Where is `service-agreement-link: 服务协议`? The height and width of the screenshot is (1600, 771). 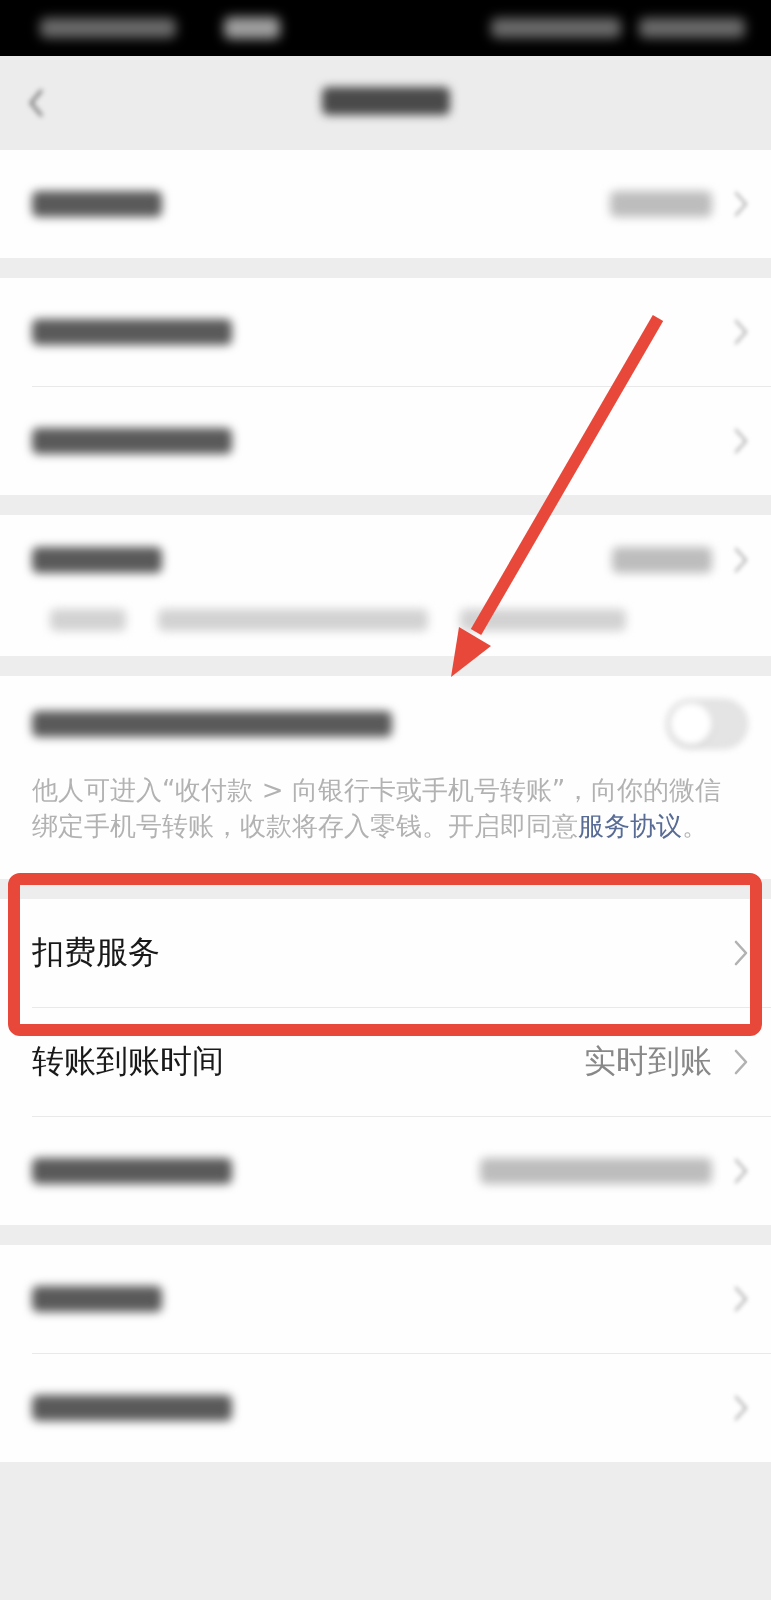
service-agreement-link: 服务协议 is located at coordinates (630, 826).